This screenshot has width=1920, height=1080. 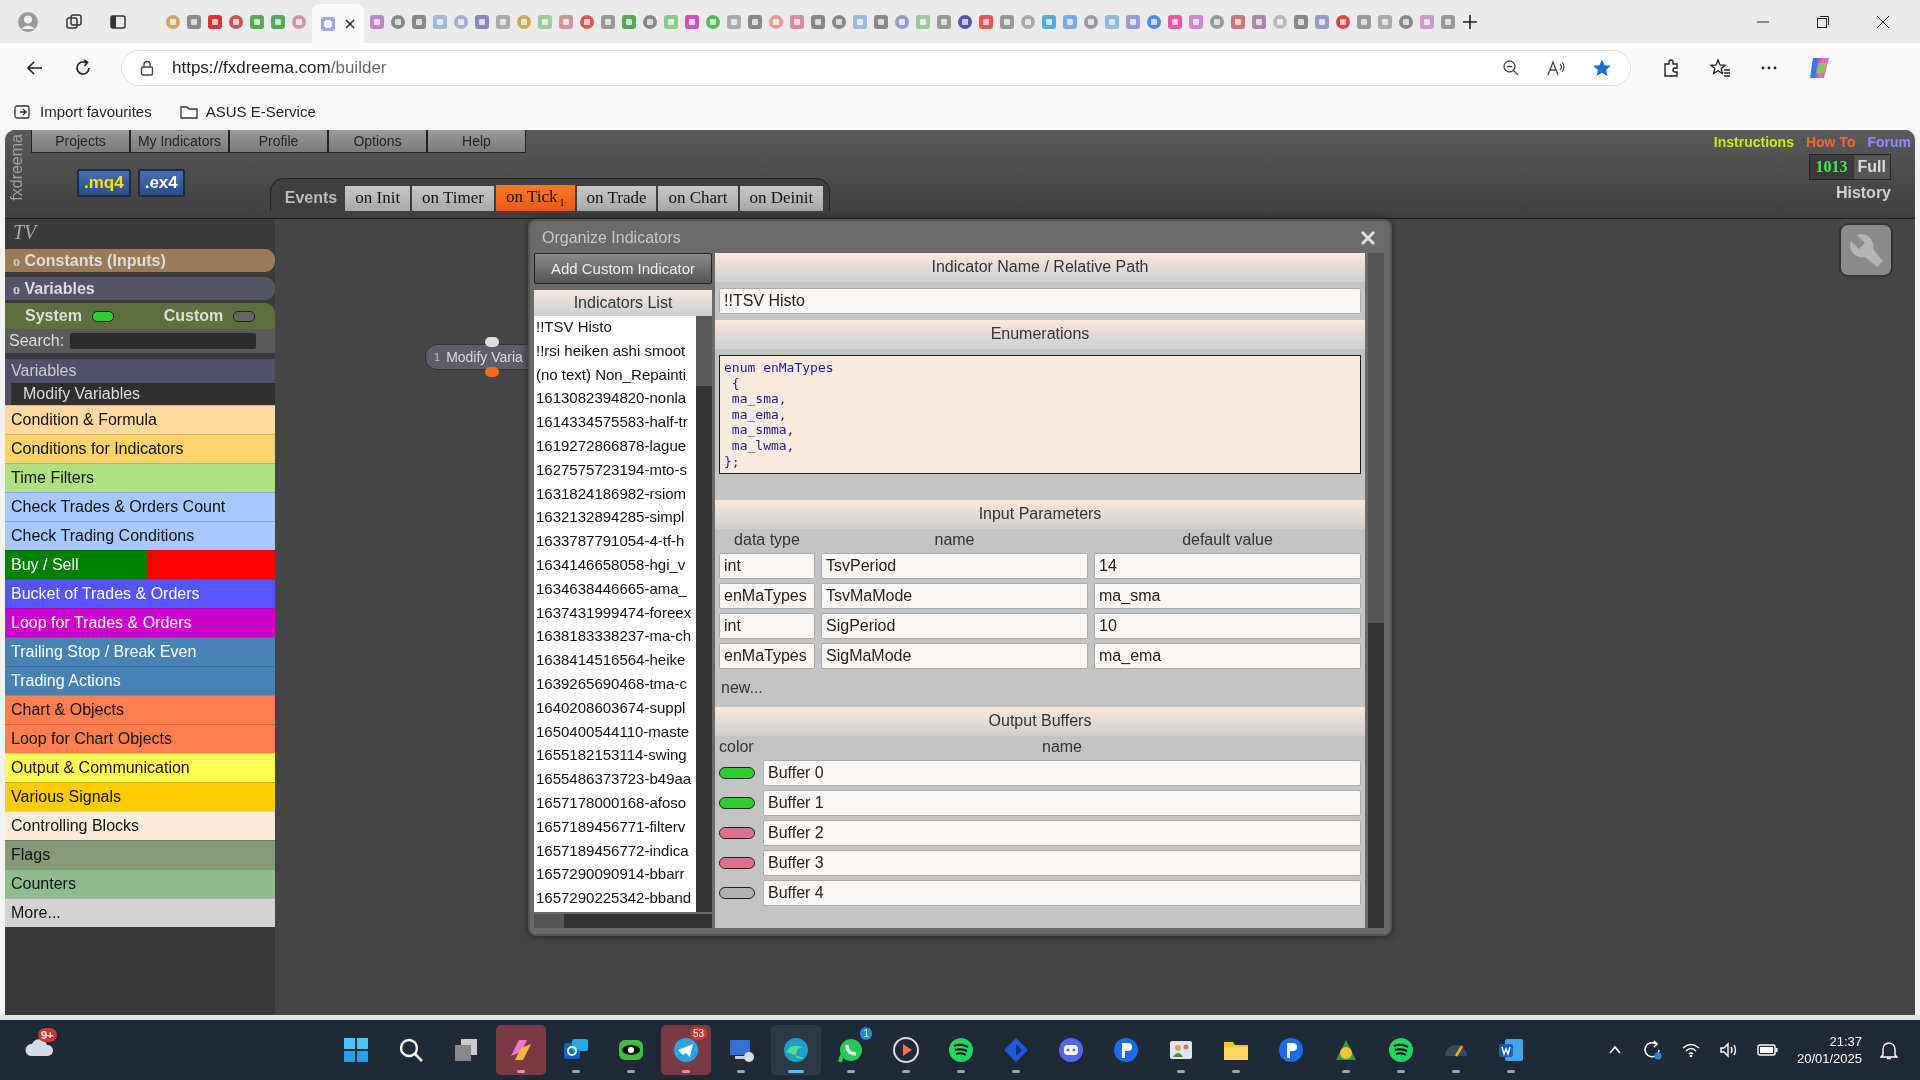 What do you see at coordinates (140, 394) in the screenshot?
I see `block-item: Modify Variables` at bounding box center [140, 394].